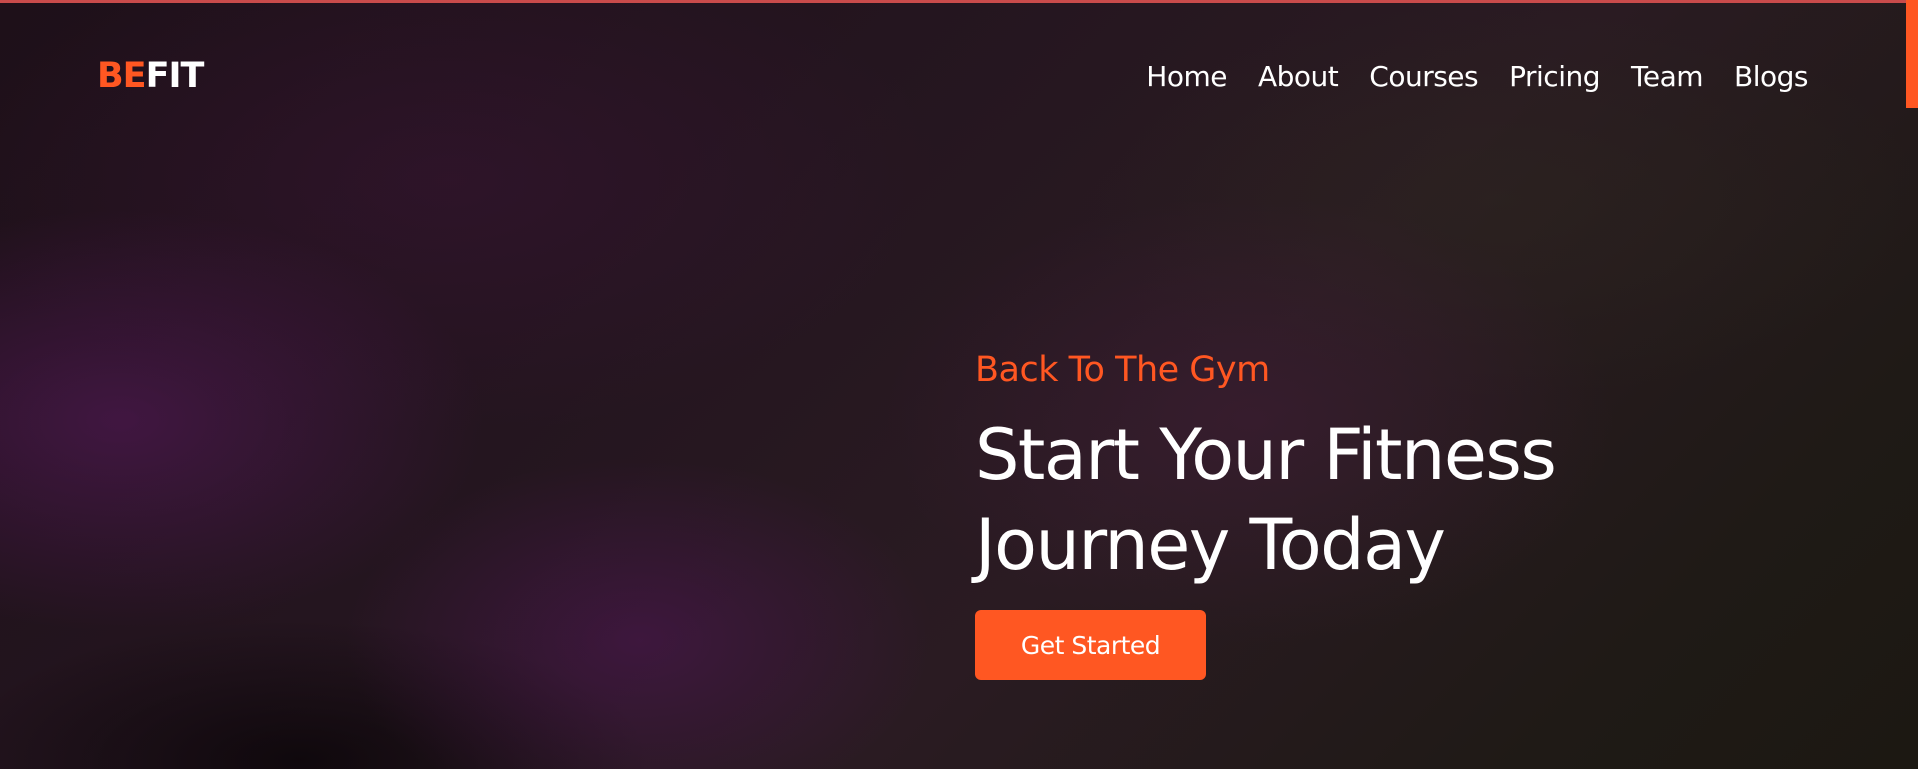 This screenshot has height=769, width=1918. I want to click on hero-title: Start Your Fitness Journey Today, so click(1266, 500).